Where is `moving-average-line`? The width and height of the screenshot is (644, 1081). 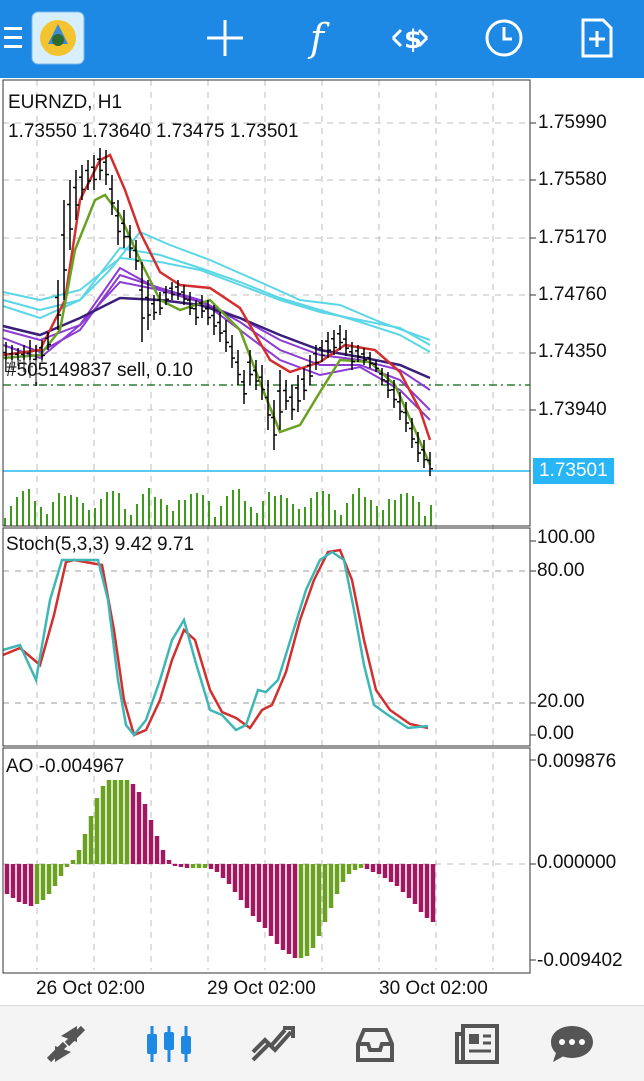 moving-average-line is located at coordinates (216, 301).